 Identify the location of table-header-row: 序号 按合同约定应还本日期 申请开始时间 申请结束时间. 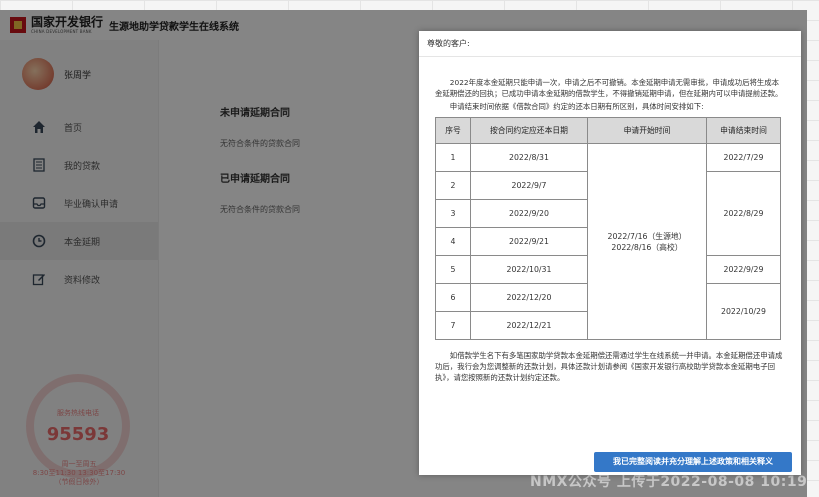
(608, 130).